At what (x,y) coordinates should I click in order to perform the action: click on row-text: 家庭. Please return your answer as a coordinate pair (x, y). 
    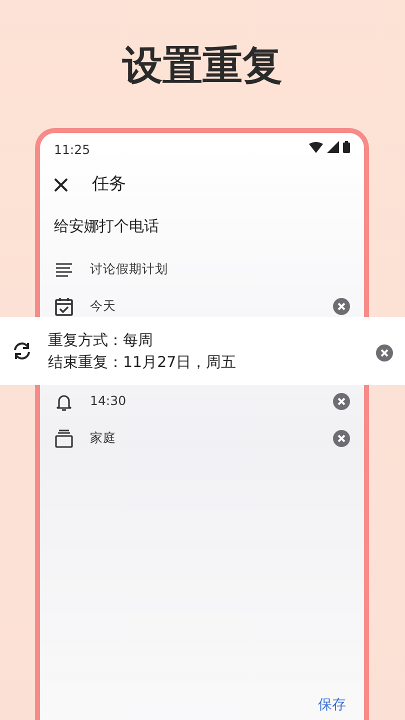
    Looking at the image, I should click on (203, 438).